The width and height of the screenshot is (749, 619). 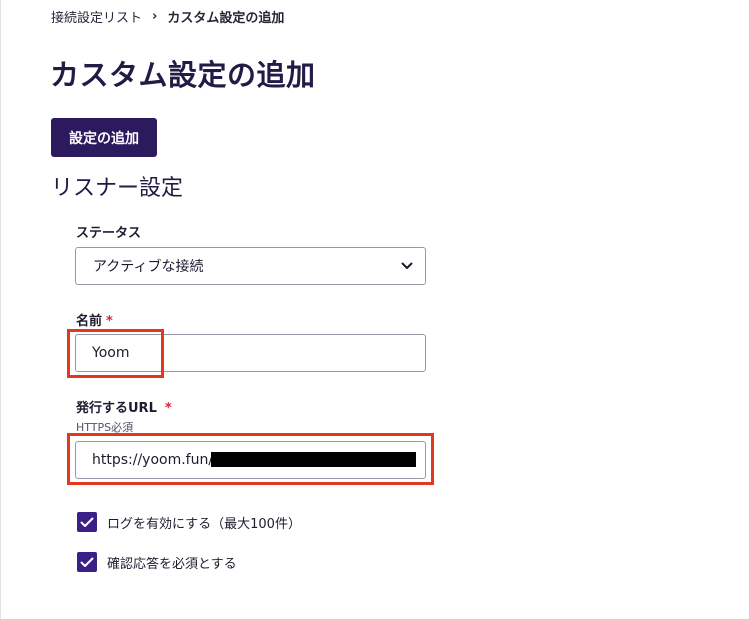 I want to click on redacted-block, so click(x=313, y=459).